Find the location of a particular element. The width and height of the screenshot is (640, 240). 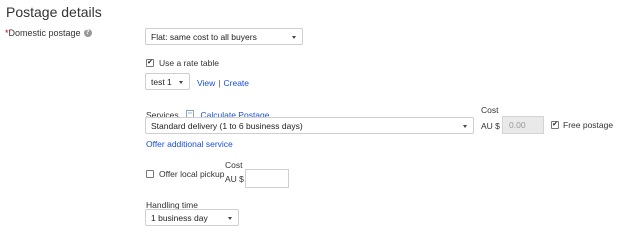

page-title: Postage details is located at coordinates (54, 12).